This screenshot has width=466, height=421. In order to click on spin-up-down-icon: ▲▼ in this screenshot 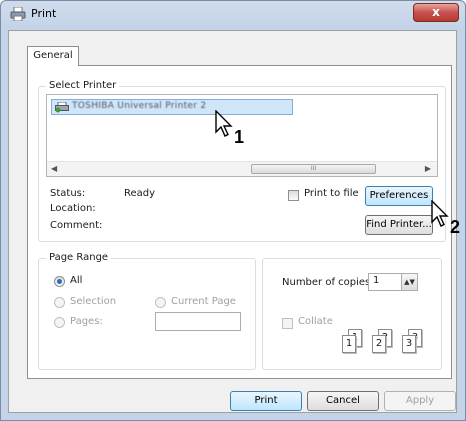, I will do `click(409, 282)`.